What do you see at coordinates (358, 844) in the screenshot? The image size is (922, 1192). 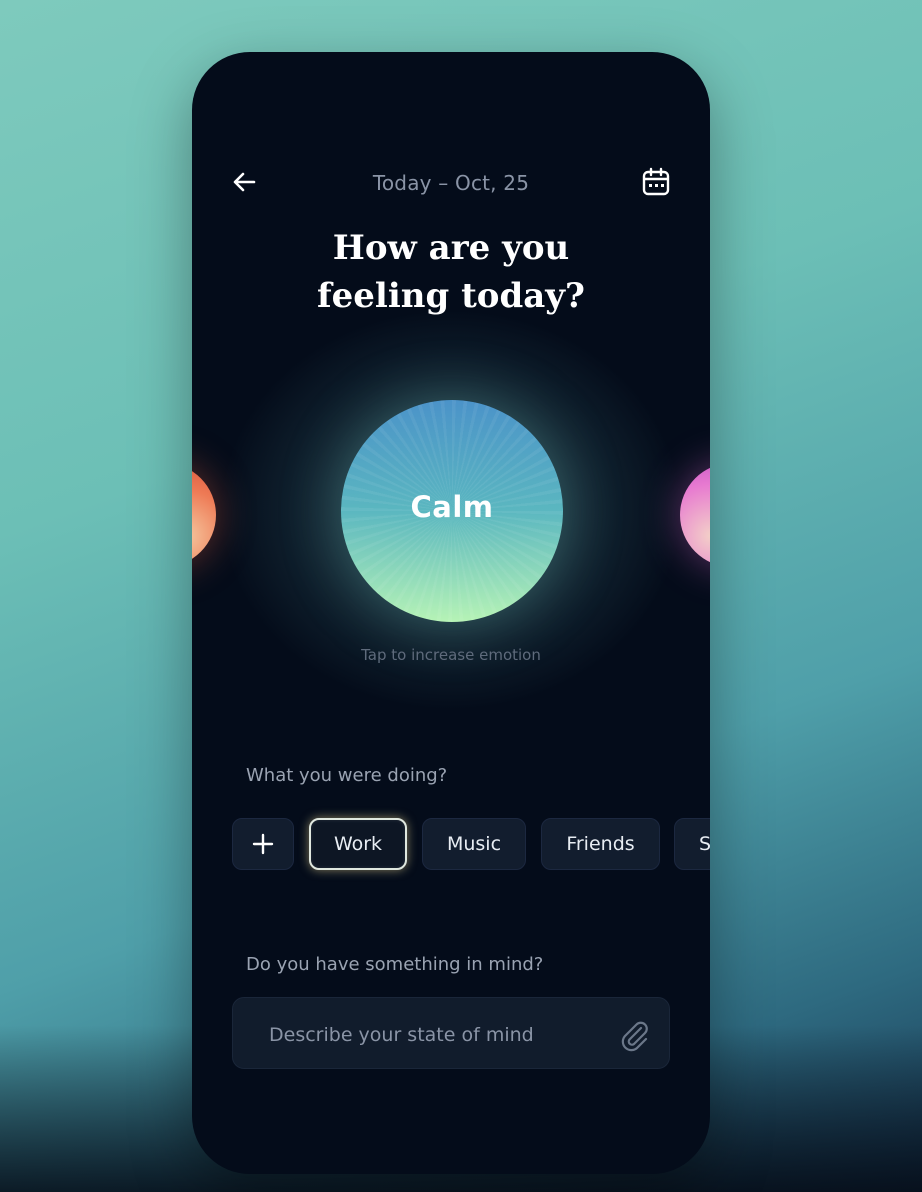 I see `chip-work: Work` at bounding box center [358, 844].